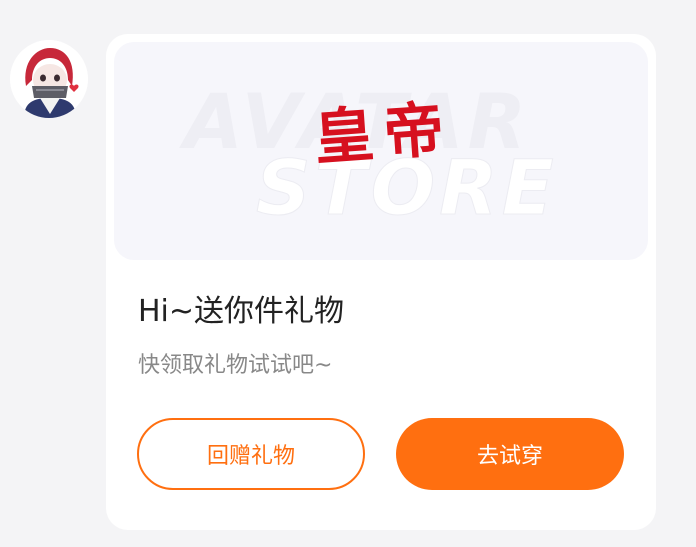 This screenshot has width=696, height=547. Describe the element at coordinates (384, 134) in the screenshot. I see `gift-name-calligraphy: 皇帝` at that location.